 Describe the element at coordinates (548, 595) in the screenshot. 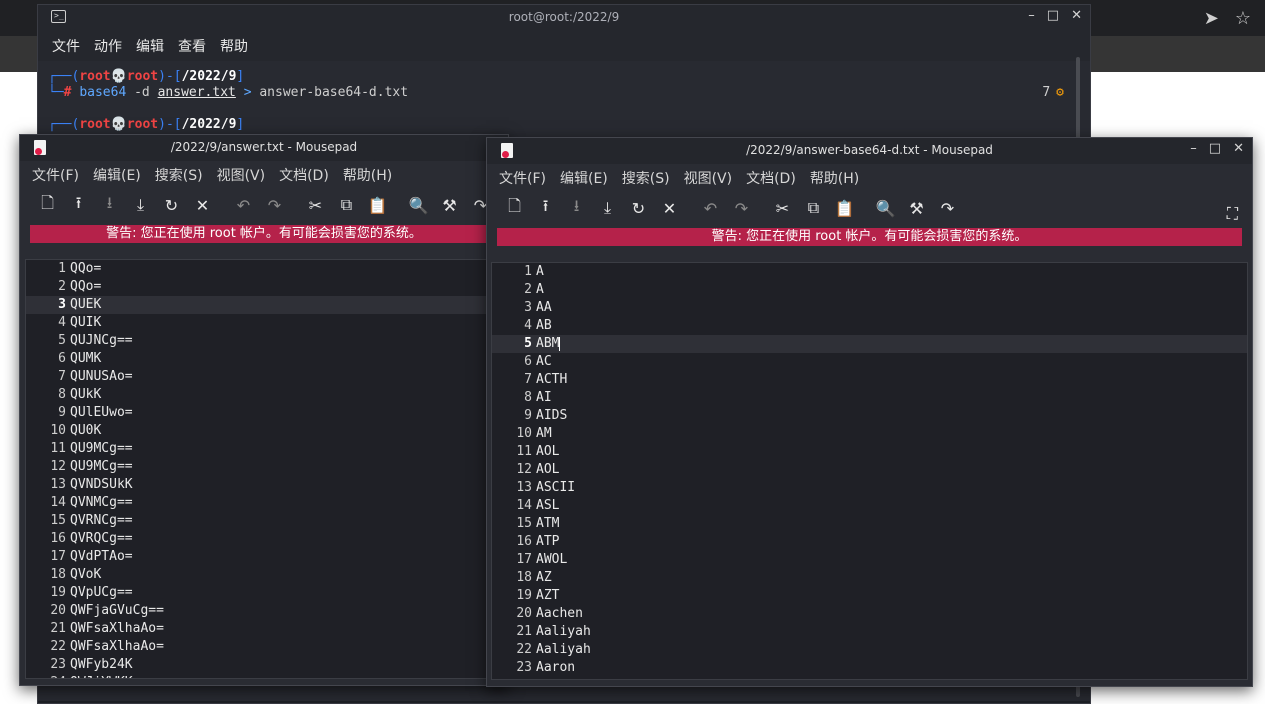

I see `line-text: AZT` at that location.